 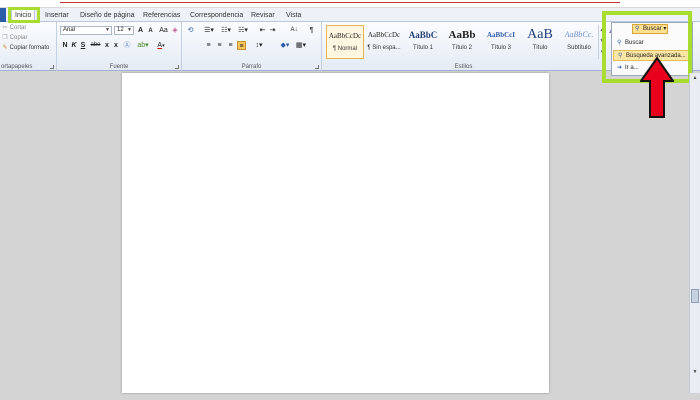 What do you see at coordinates (540, 48) in the screenshot?
I see `style-name: Título` at bounding box center [540, 48].